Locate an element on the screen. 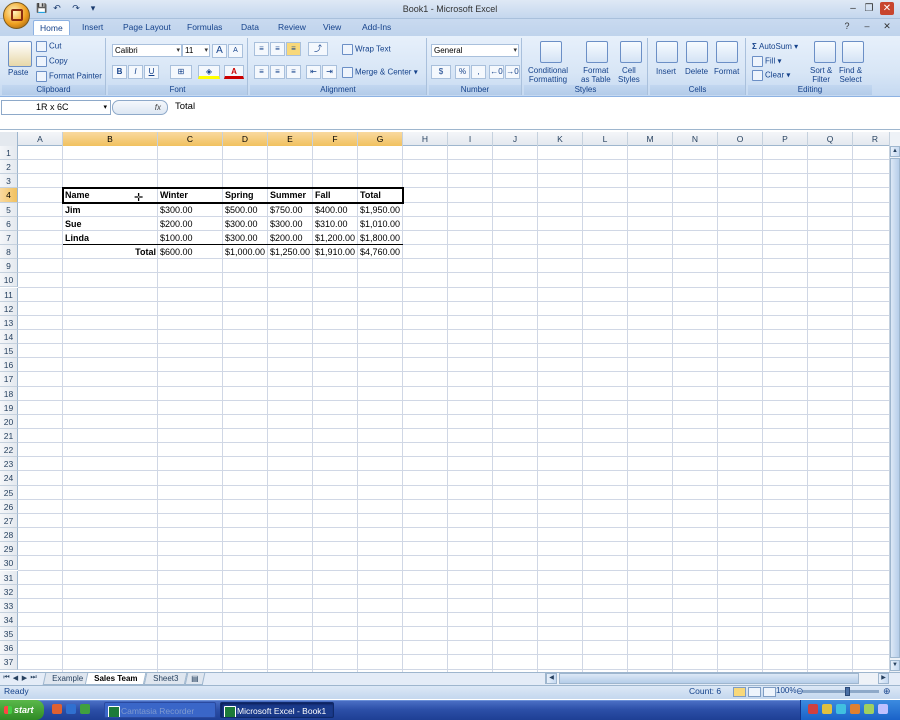  cut-button: Cut is located at coordinates (48, 46).